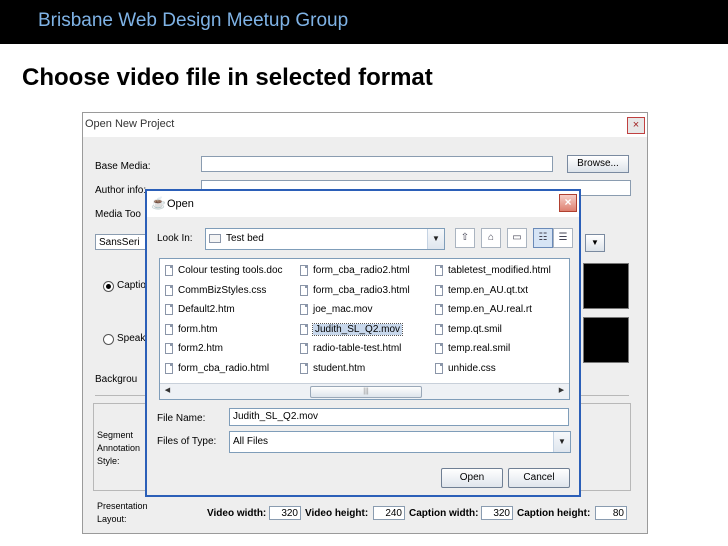 The width and height of the screenshot is (728, 546). I want to click on chevron-down-icon: ▼, so click(561, 442).